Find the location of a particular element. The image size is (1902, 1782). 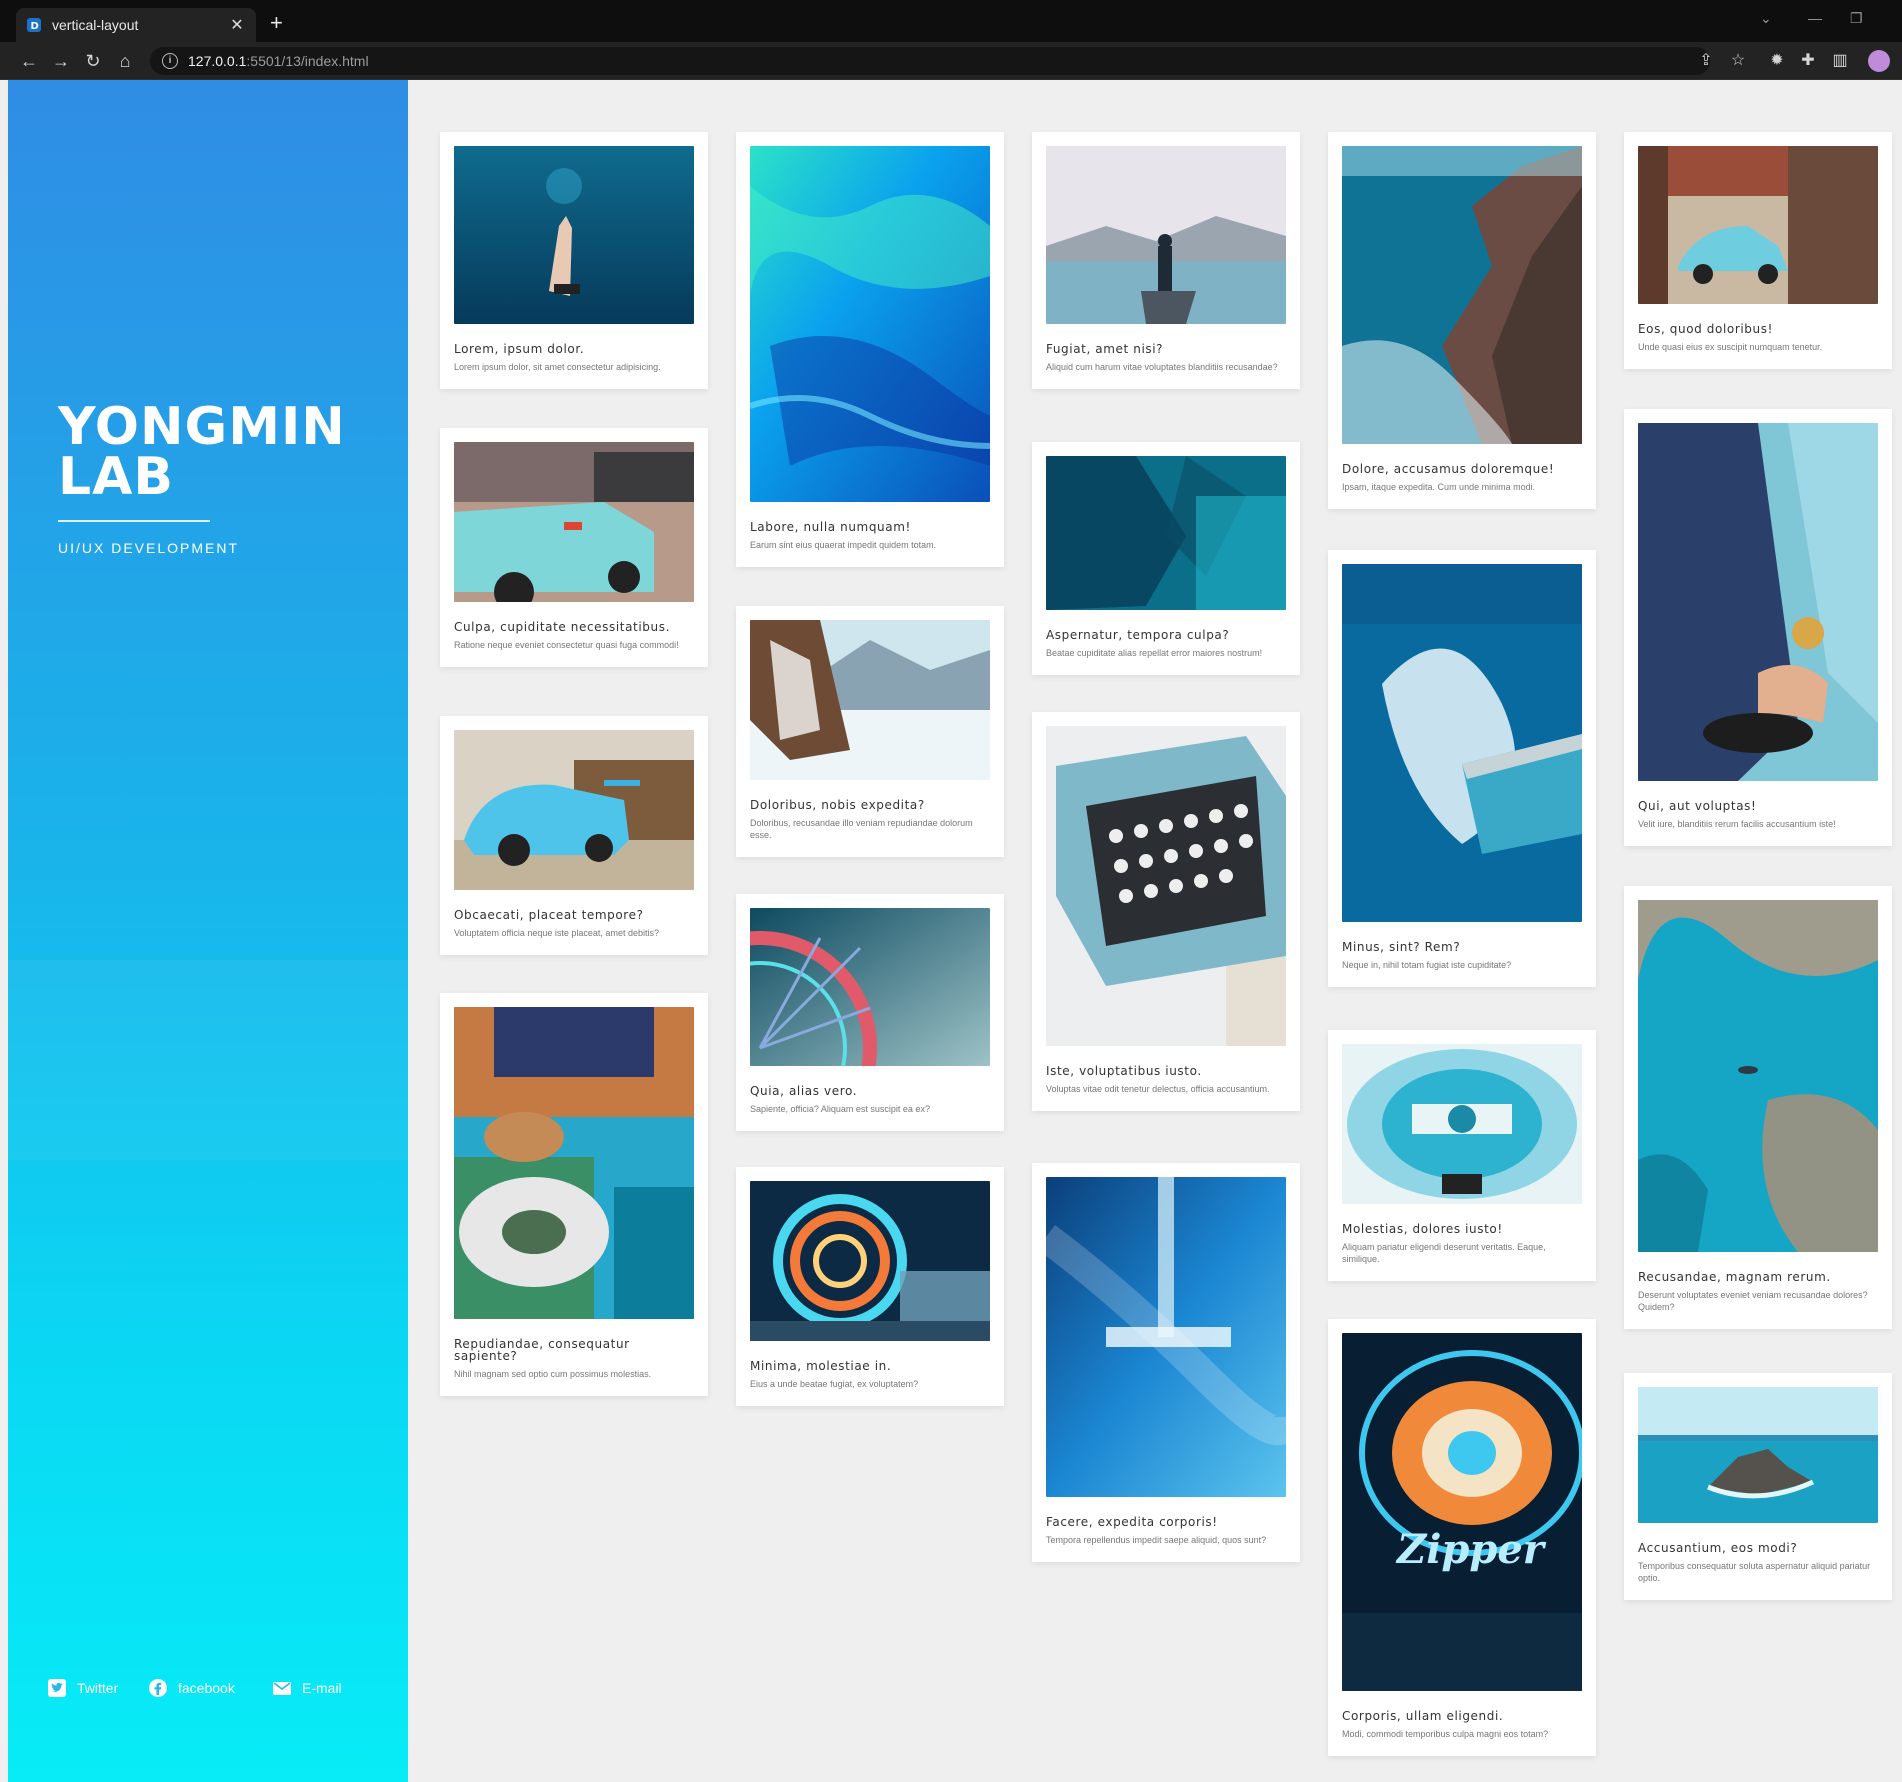

new-tab-icon: + is located at coordinates (276, 23).